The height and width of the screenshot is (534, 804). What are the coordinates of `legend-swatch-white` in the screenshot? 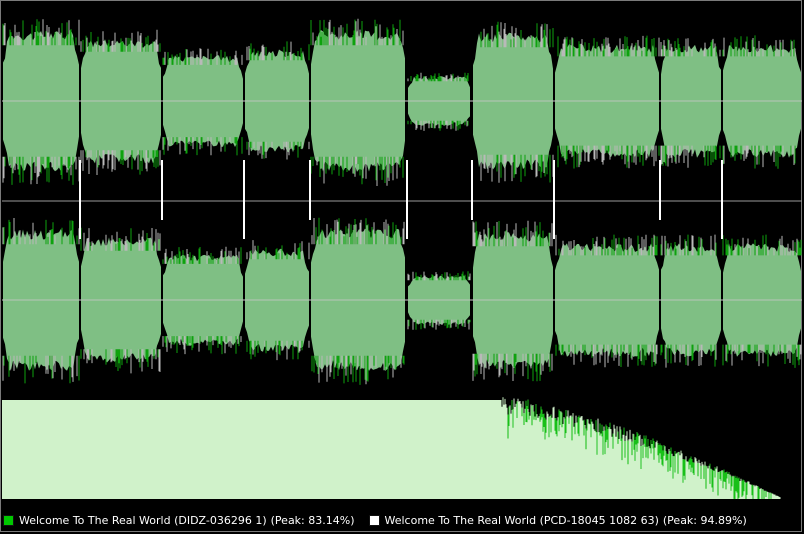 It's located at (374, 520).